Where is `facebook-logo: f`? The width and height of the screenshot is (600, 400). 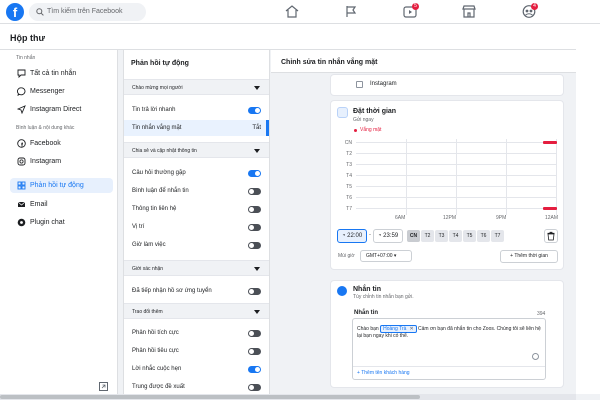 facebook-logo: f is located at coordinates (15, 12).